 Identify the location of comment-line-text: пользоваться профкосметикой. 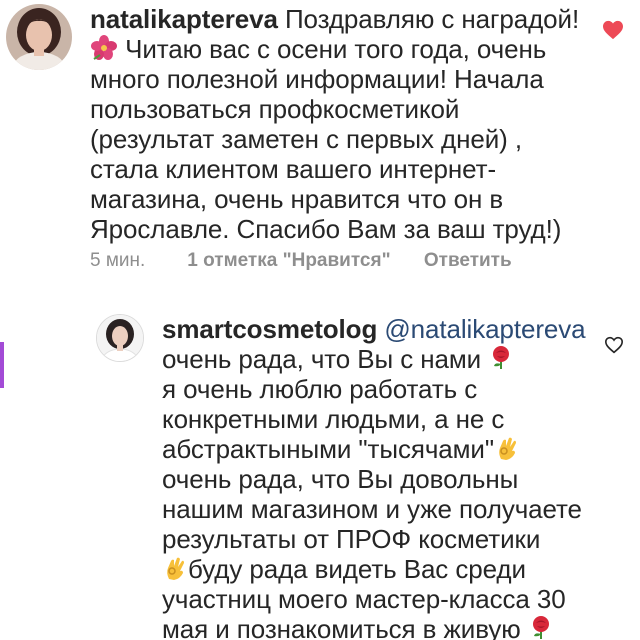
(275, 109).